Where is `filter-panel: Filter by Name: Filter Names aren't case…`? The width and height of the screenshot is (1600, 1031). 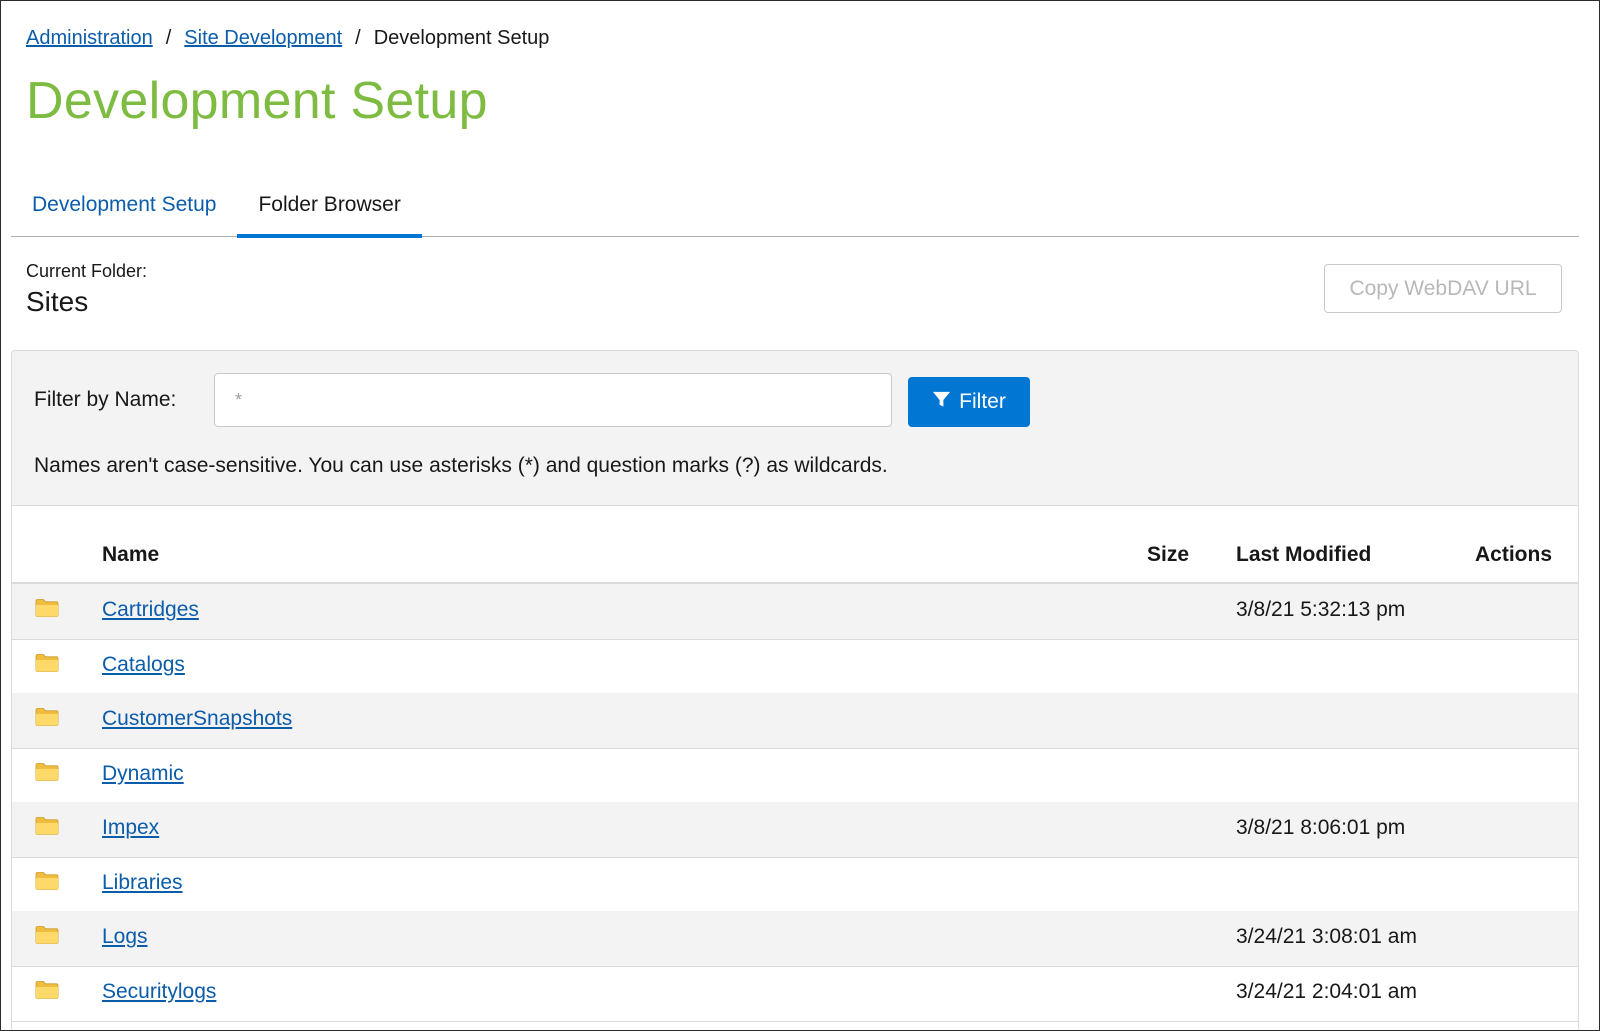
filter-panel: Filter by Name: Filter Names aren't case… is located at coordinates (795, 427).